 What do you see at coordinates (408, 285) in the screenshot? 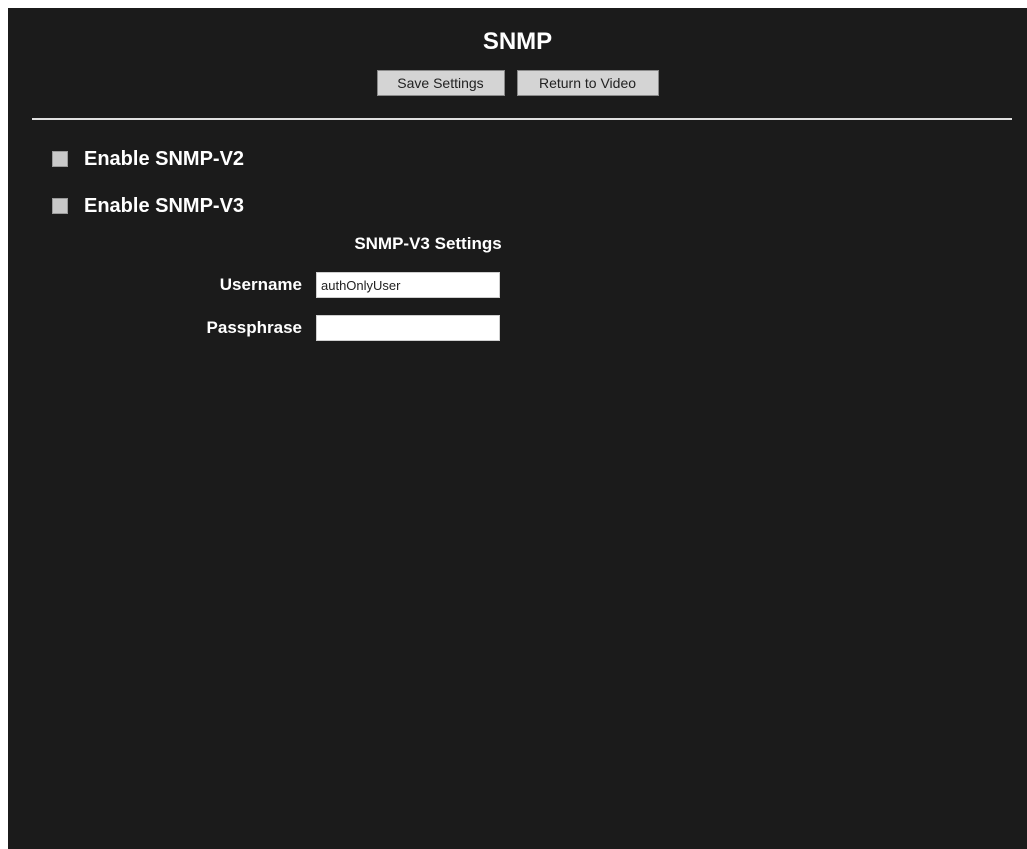
I see `username-field` at bounding box center [408, 285].